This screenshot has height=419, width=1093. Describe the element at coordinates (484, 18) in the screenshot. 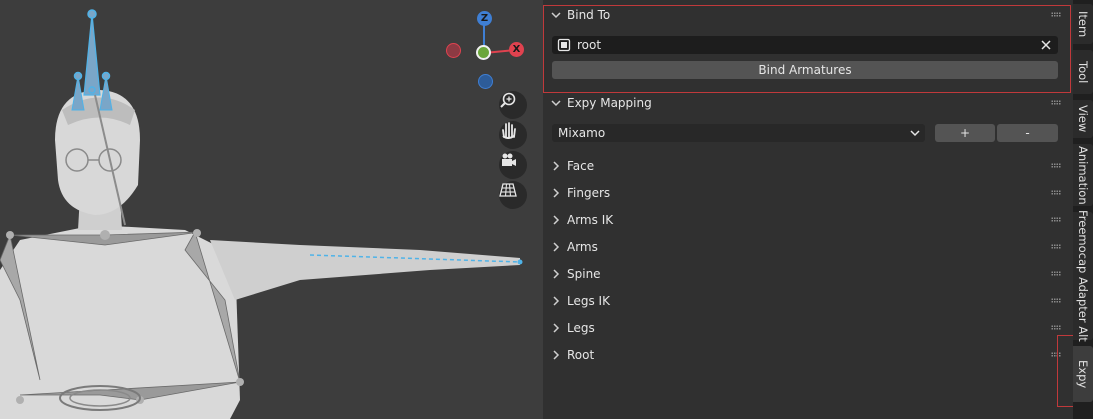

I see `gizmo-z-label: Z` at that location.